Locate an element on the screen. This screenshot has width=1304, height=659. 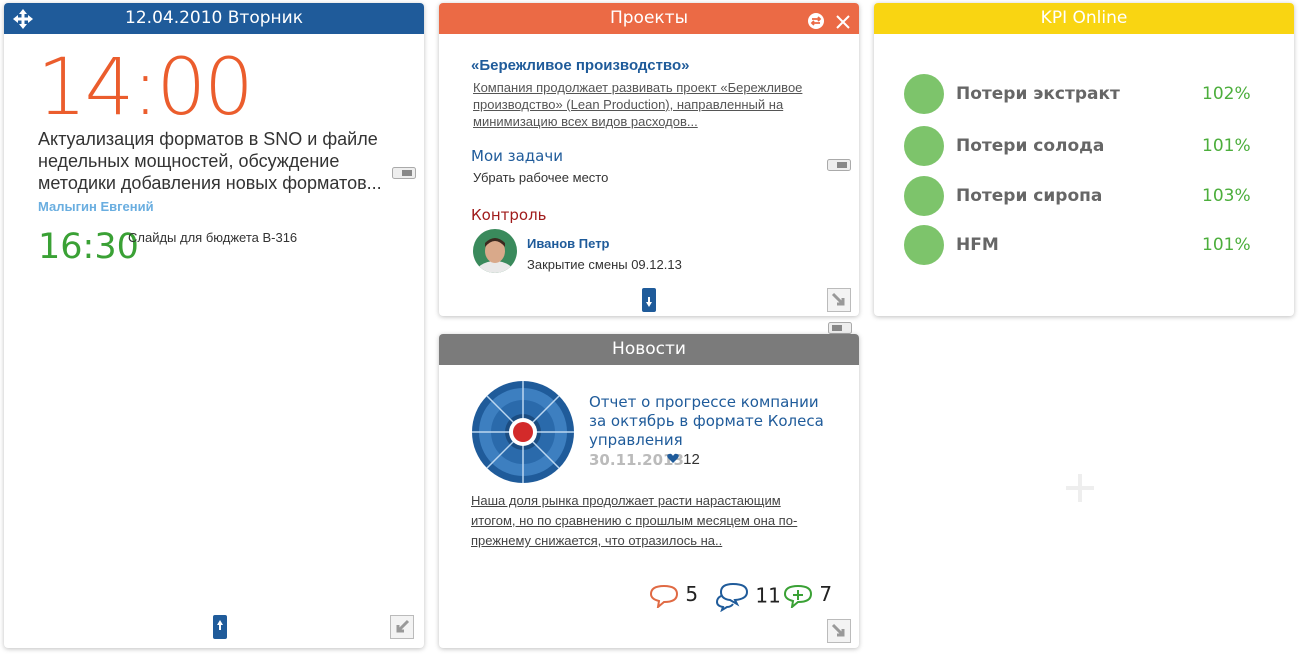
calendar-date: 12.04.2010 Вторник is located at coordinates (214, 18).